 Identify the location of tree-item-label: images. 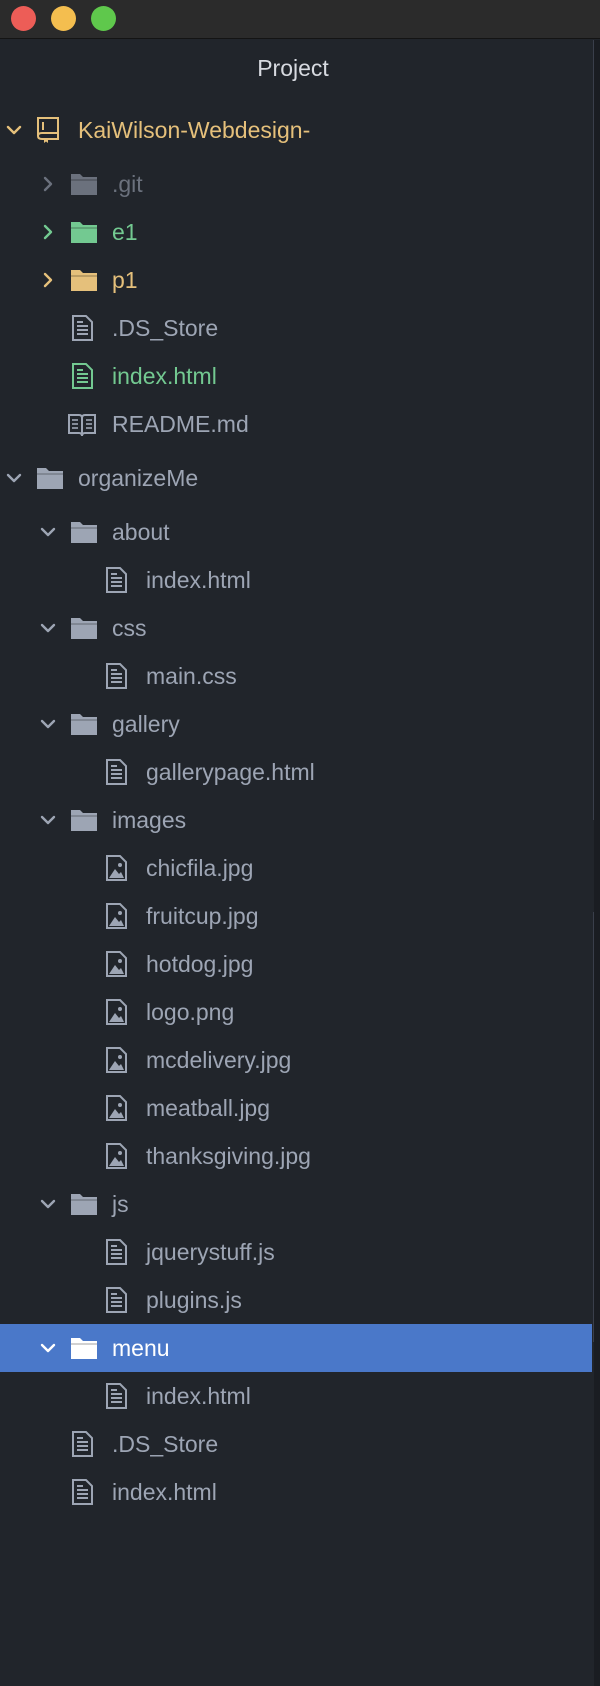
(149, 820).